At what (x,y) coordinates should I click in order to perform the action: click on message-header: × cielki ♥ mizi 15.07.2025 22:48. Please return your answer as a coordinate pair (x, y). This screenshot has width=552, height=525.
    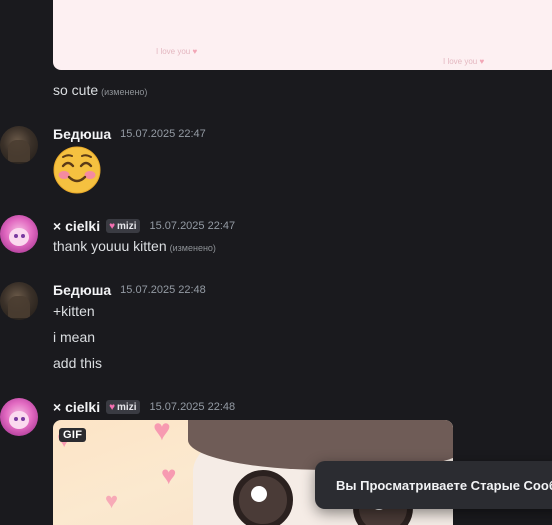
    Looking at the image, I should click on (144, 407).